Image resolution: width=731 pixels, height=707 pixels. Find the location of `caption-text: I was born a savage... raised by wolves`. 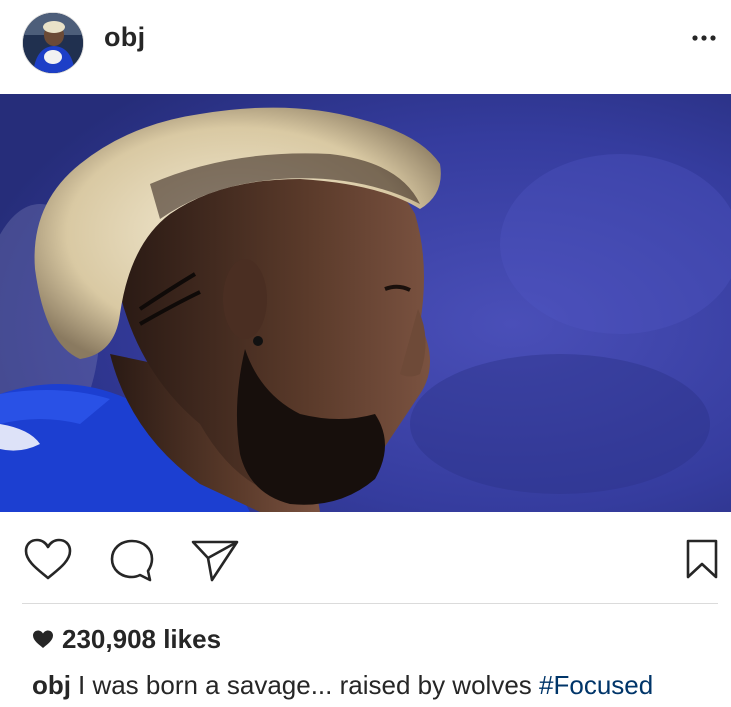

caption-text: I was born a savage... raised by wolves is located at coordinates (305, 685).